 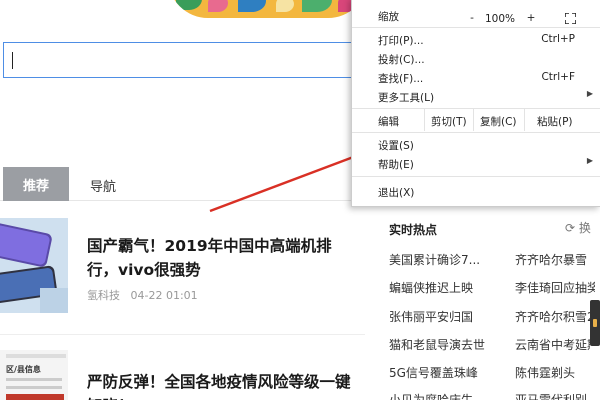 I want to click on menu-item-settings: 设置(S), so click(x=476, y=144).